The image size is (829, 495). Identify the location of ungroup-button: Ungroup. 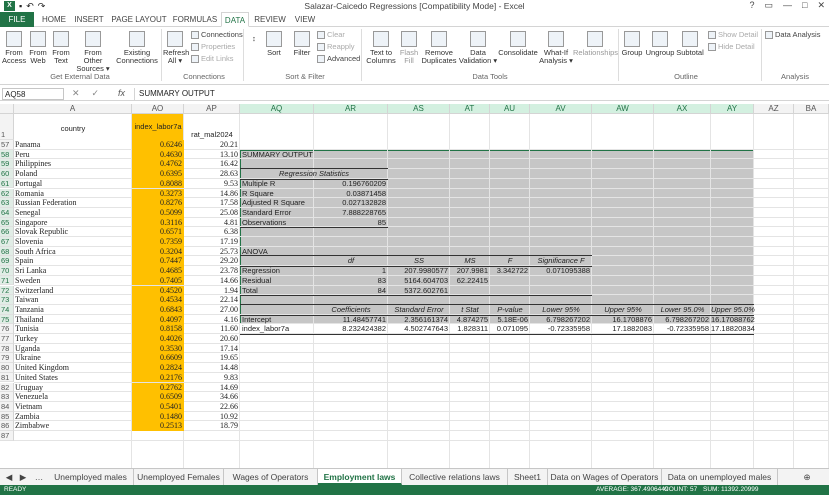
(660, 44).